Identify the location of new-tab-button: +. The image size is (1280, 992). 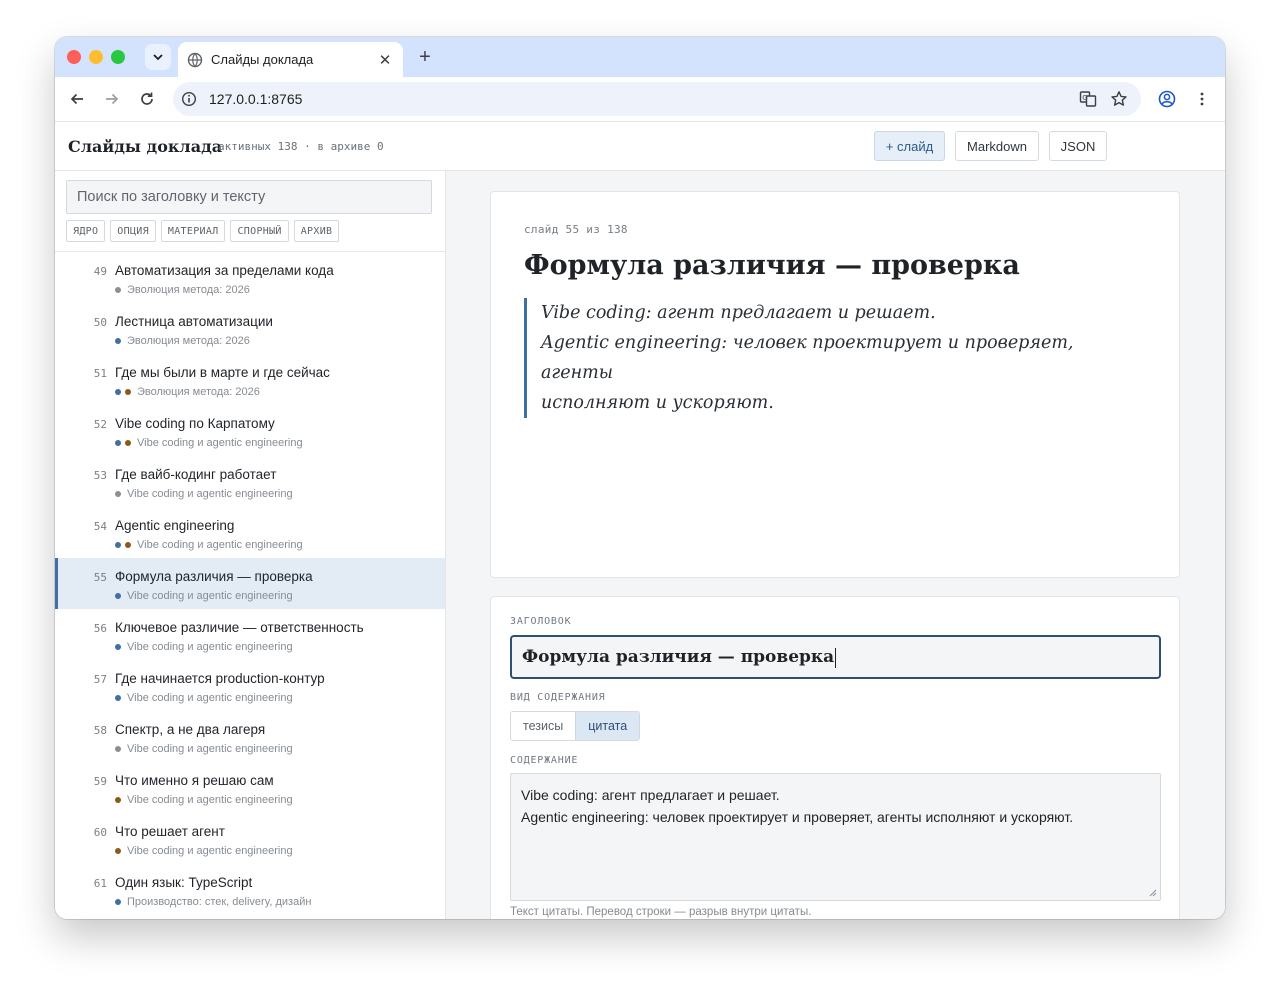
(425, 57).